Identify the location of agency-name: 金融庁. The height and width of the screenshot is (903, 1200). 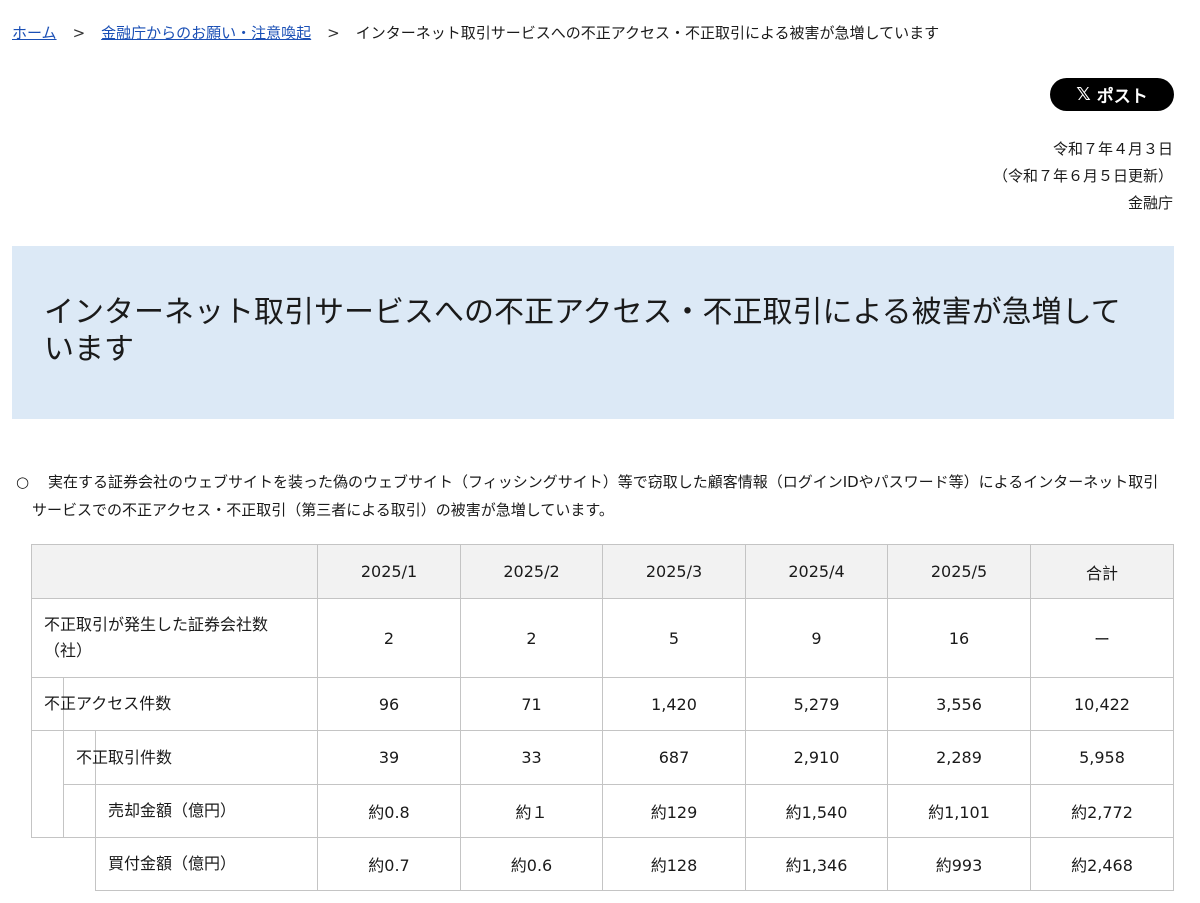
(1150, 203).